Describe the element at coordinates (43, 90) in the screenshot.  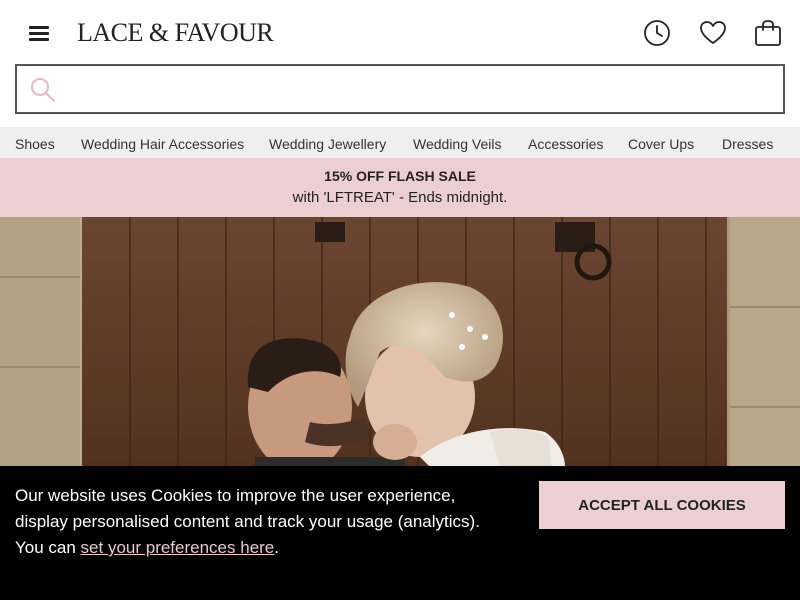
I see `search-icon` at that location.